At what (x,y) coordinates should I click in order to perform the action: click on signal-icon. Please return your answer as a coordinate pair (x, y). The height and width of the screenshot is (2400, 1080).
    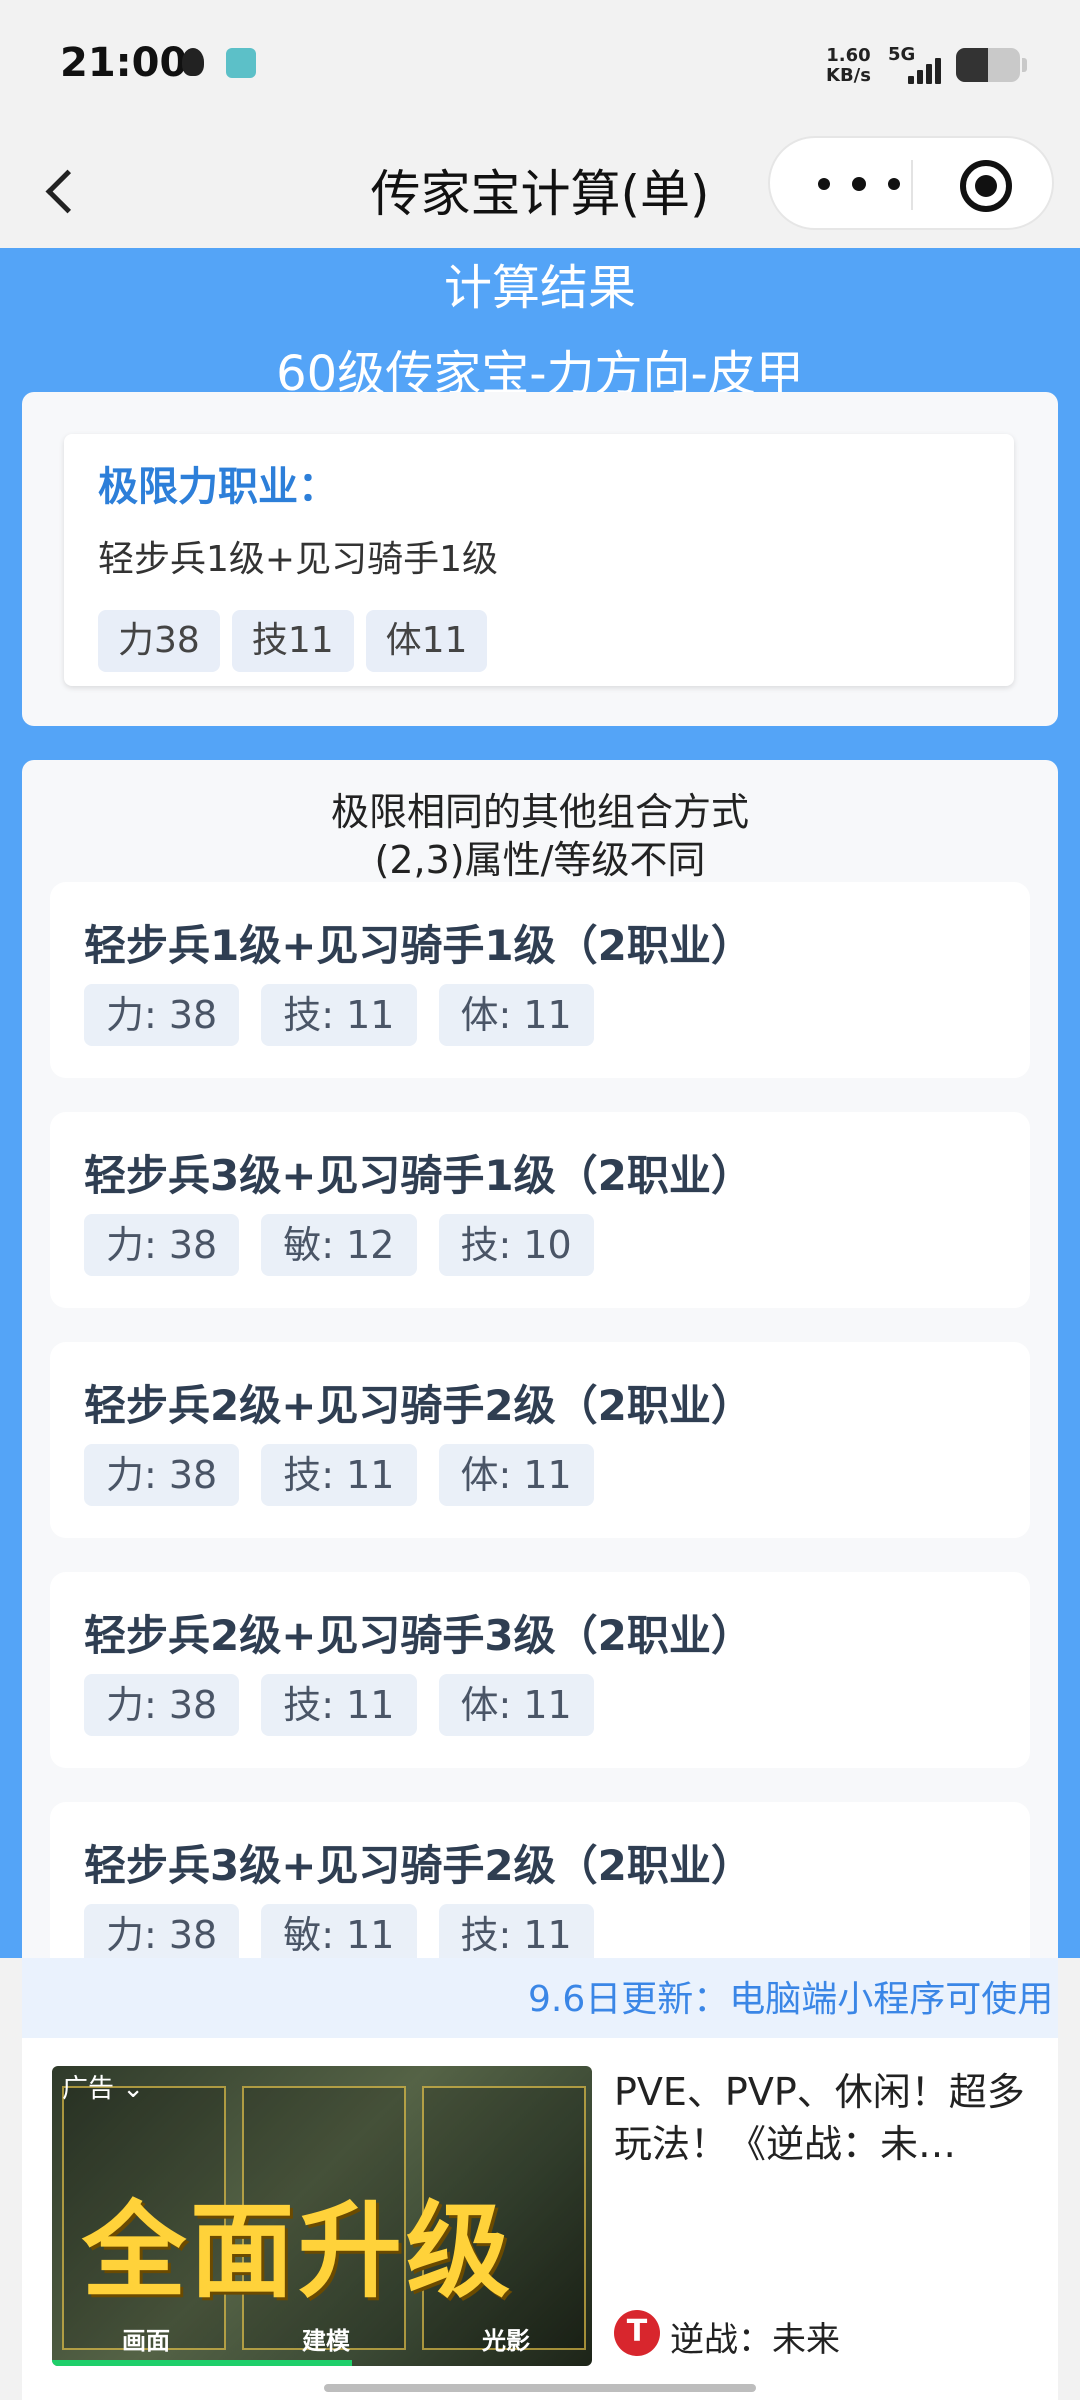
    Looking at the image, I should click on (924, 69).